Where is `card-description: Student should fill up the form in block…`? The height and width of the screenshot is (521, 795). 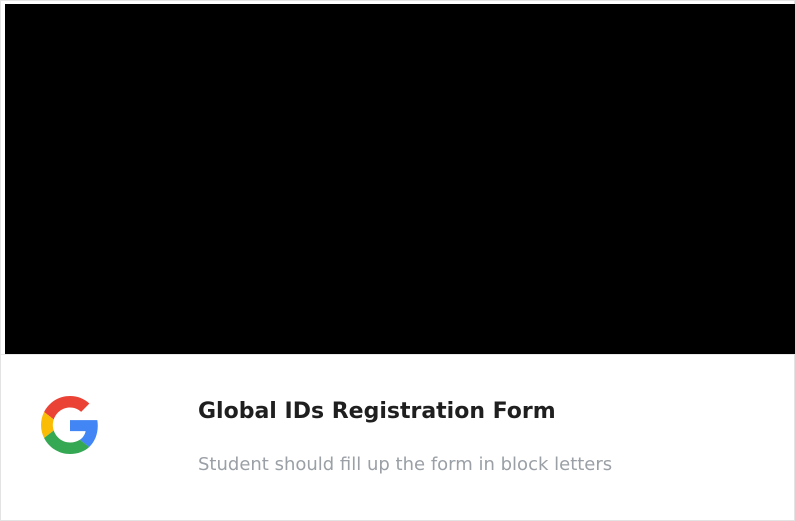
card-description: Student should fill up the form in block… is located at coordinates (405, 464).